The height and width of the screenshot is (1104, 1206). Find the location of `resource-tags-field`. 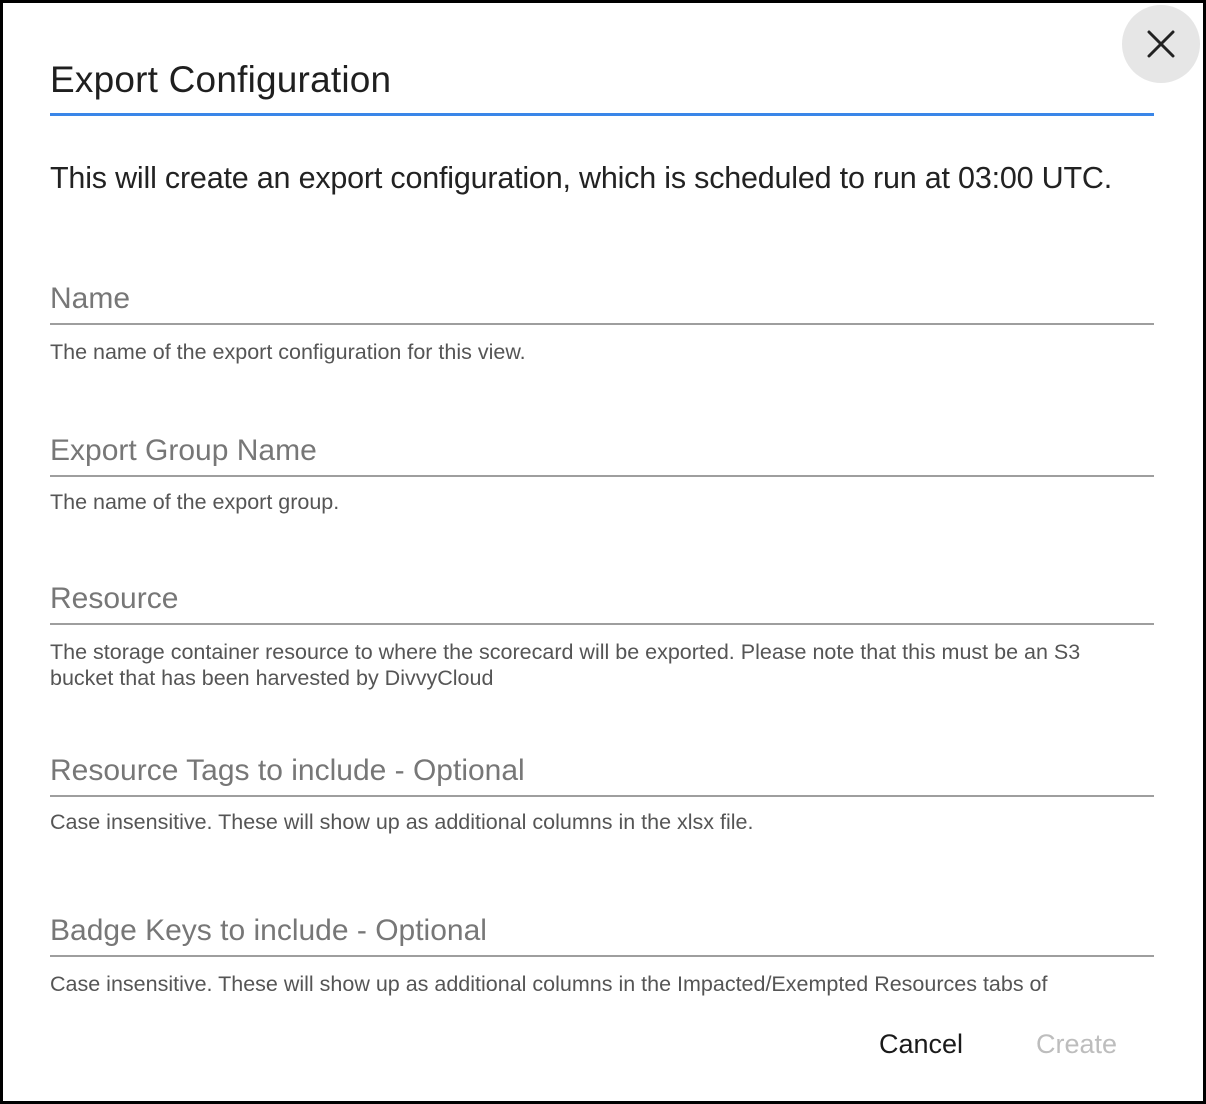

resource-tags-field is located at coordinates (602, 773).